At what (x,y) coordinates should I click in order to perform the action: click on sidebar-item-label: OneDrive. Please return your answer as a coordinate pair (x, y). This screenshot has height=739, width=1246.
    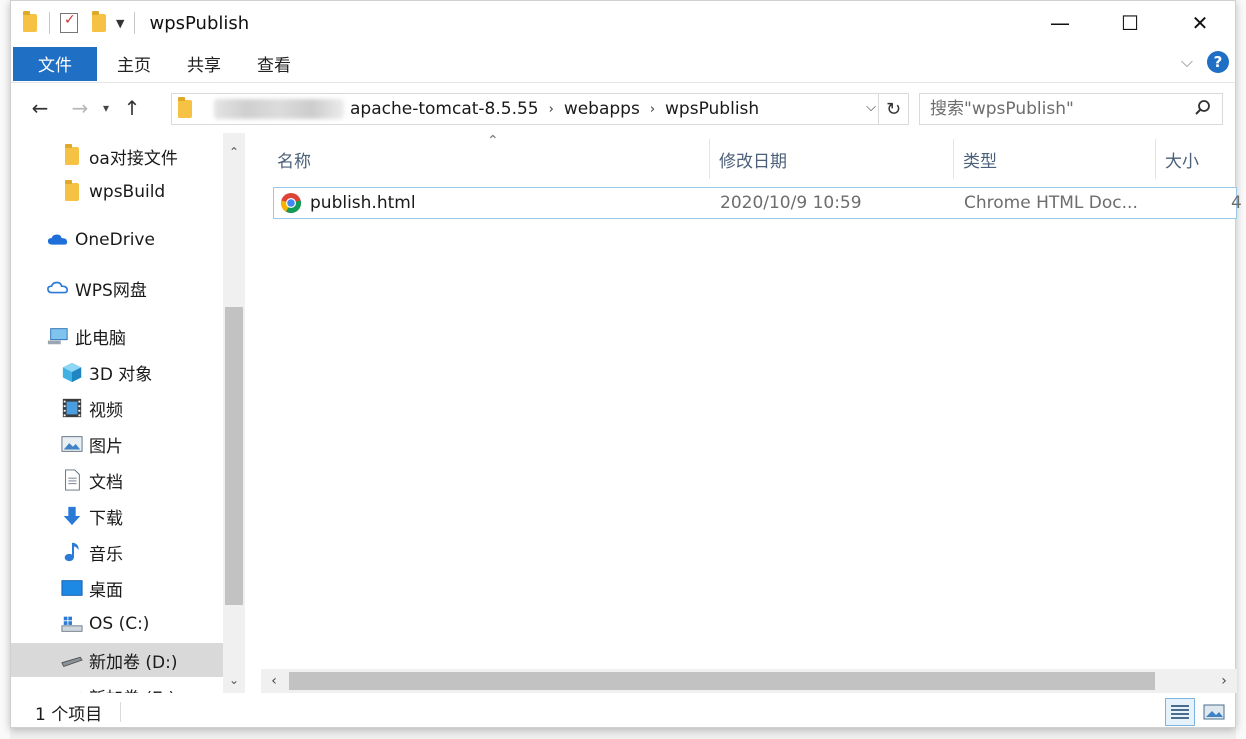
    Looking at the image, I should click on (115, 240).